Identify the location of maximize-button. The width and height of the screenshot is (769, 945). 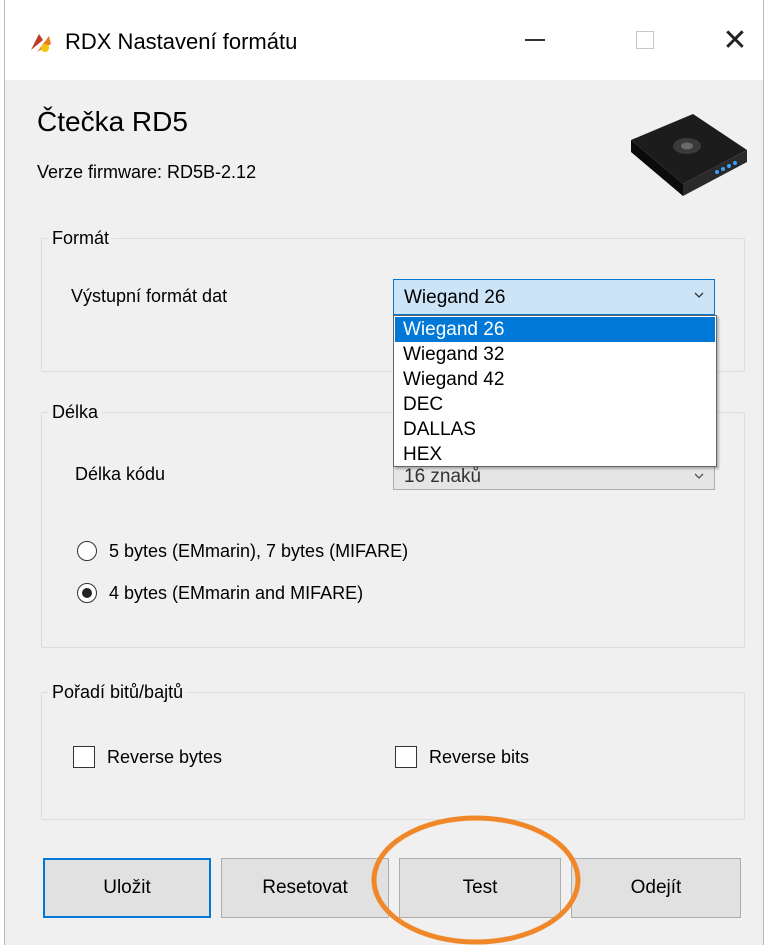
(645, 40).